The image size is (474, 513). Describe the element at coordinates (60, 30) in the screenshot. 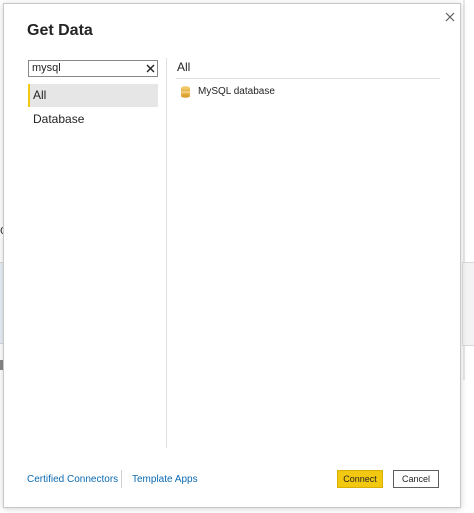

I see `dialog-title: Get Data` at that location.